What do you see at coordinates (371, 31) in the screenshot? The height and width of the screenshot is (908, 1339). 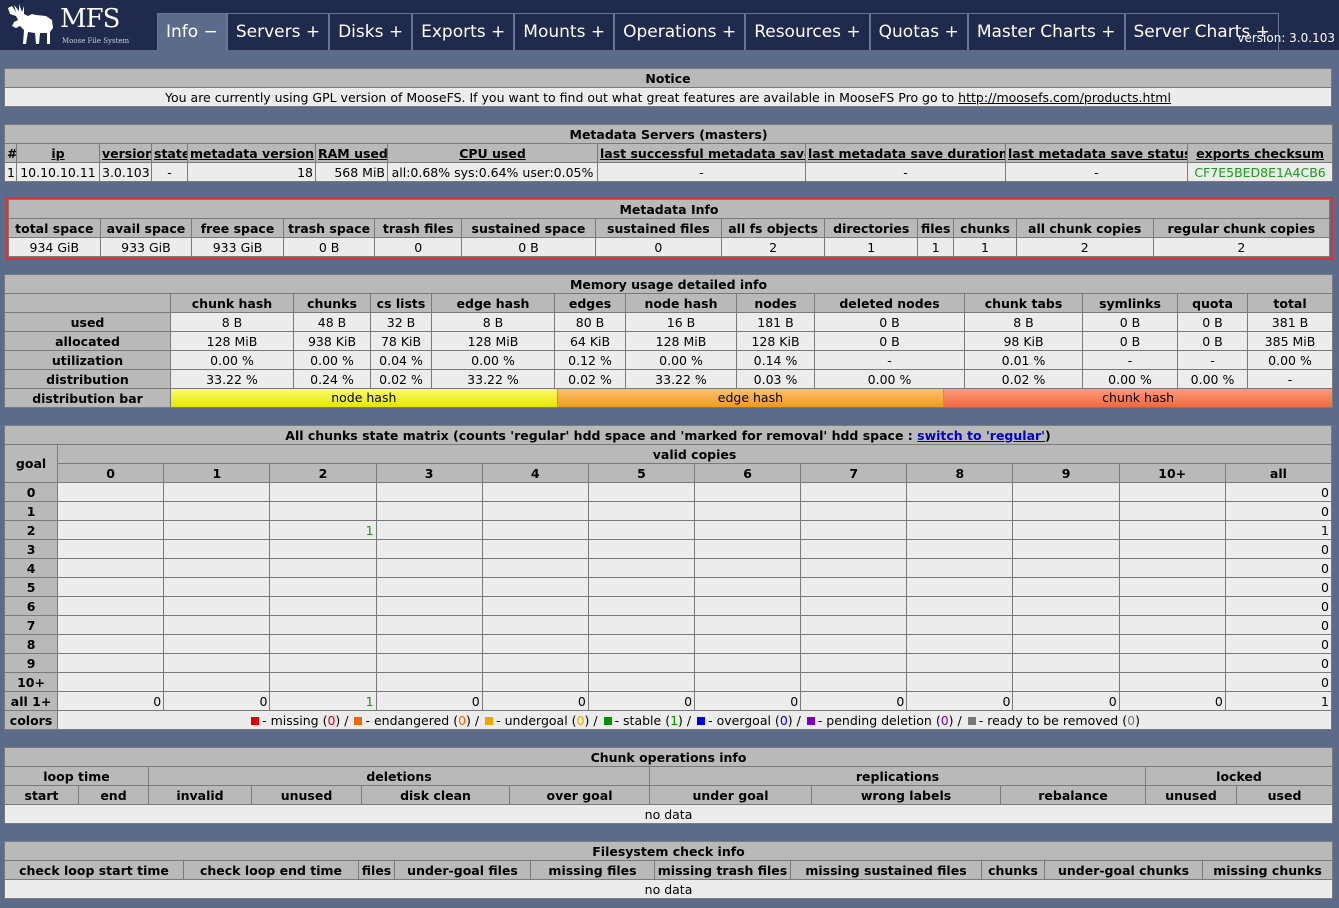 I see `tab-disks: Disks +` at bounding box center [371, 31].